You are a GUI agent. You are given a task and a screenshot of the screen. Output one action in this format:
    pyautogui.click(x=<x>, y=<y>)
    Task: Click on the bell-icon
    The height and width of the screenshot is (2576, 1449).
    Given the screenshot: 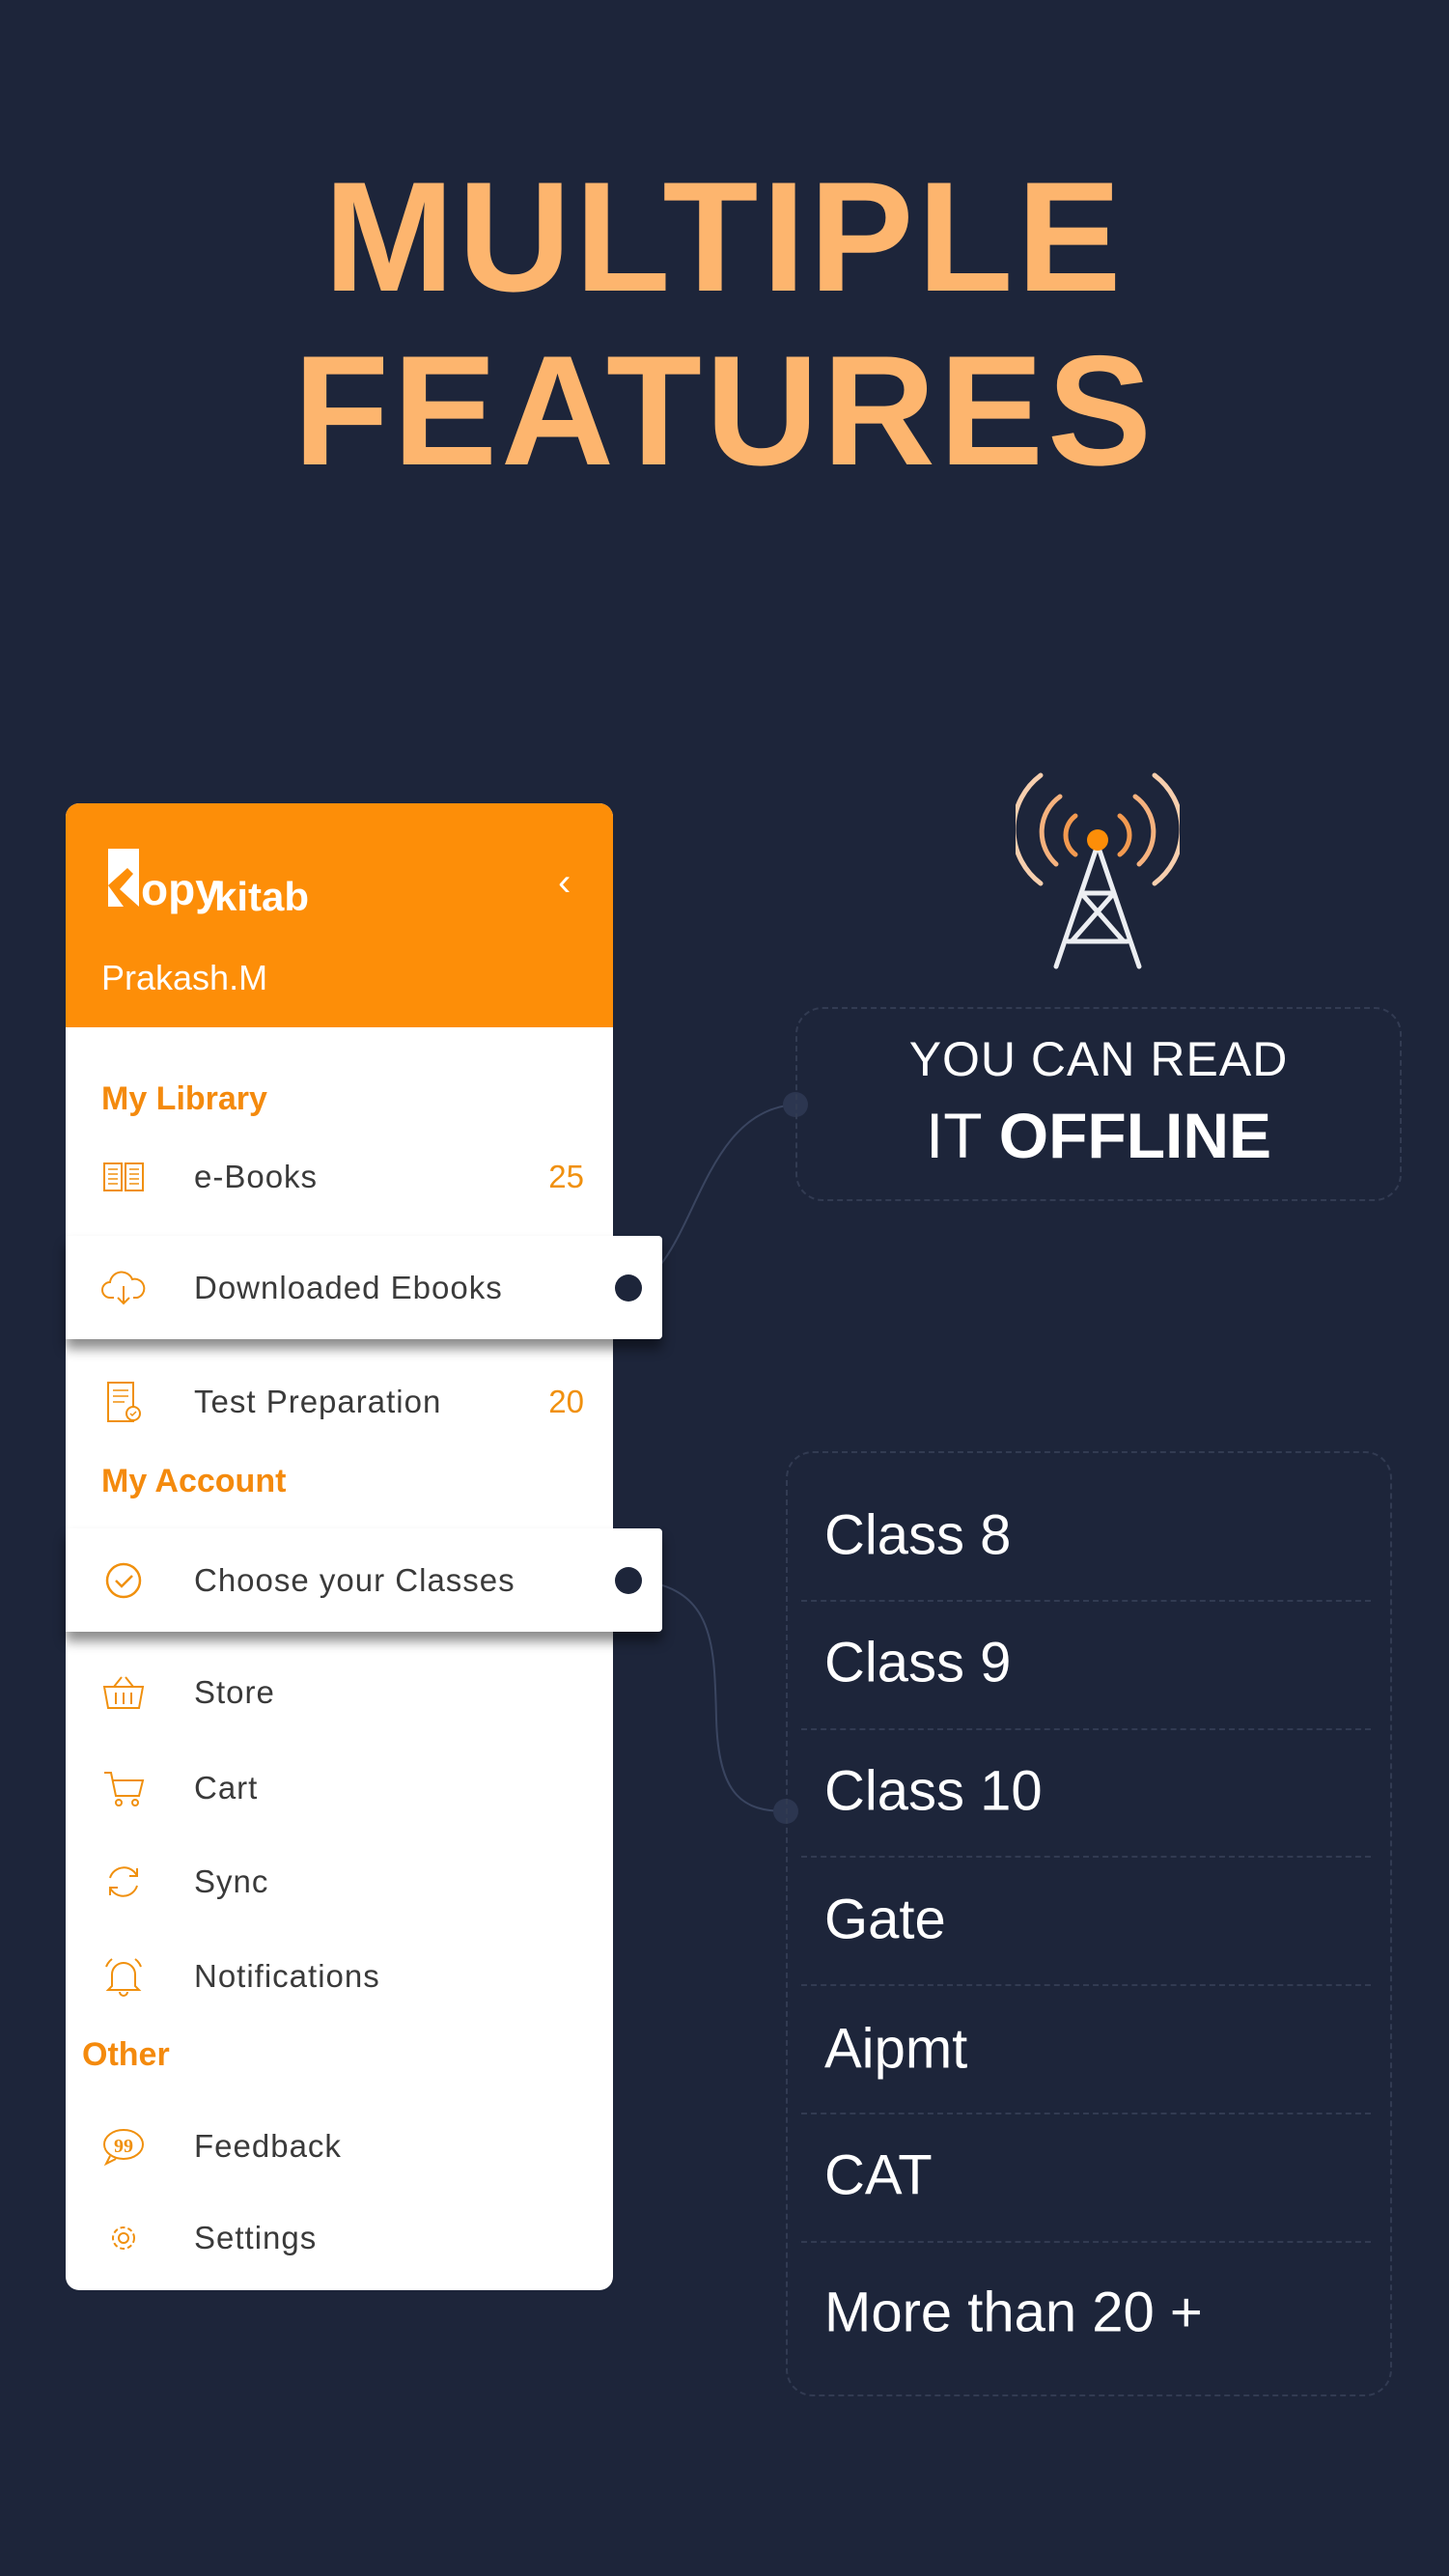 What is the action you would take?
    pyautogui.click(x=123, y=1977)
    